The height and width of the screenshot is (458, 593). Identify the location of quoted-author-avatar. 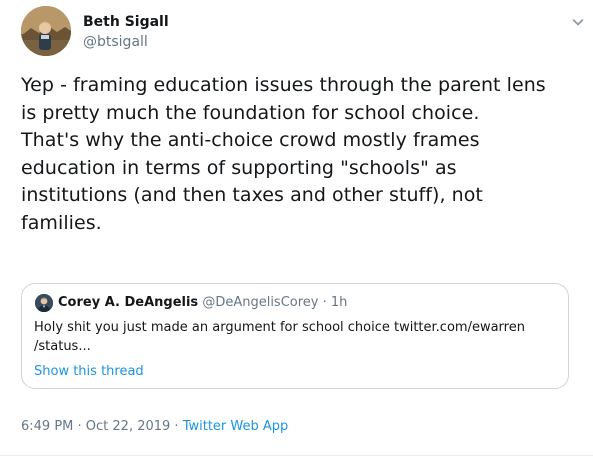
(44, 303).